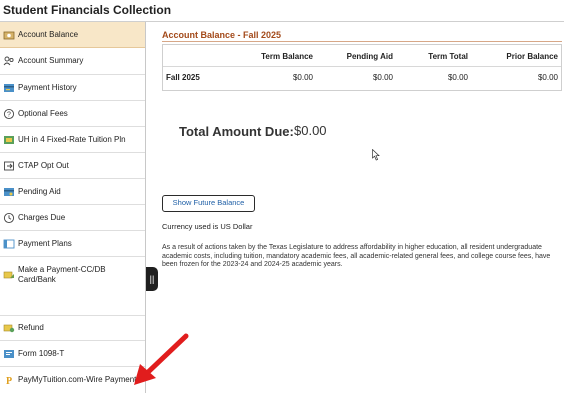 Image resolution: width=564 pixels, height=393 pixels. I want to click on sidebar-item-account-balance: Account Balance, so click(72, 35).